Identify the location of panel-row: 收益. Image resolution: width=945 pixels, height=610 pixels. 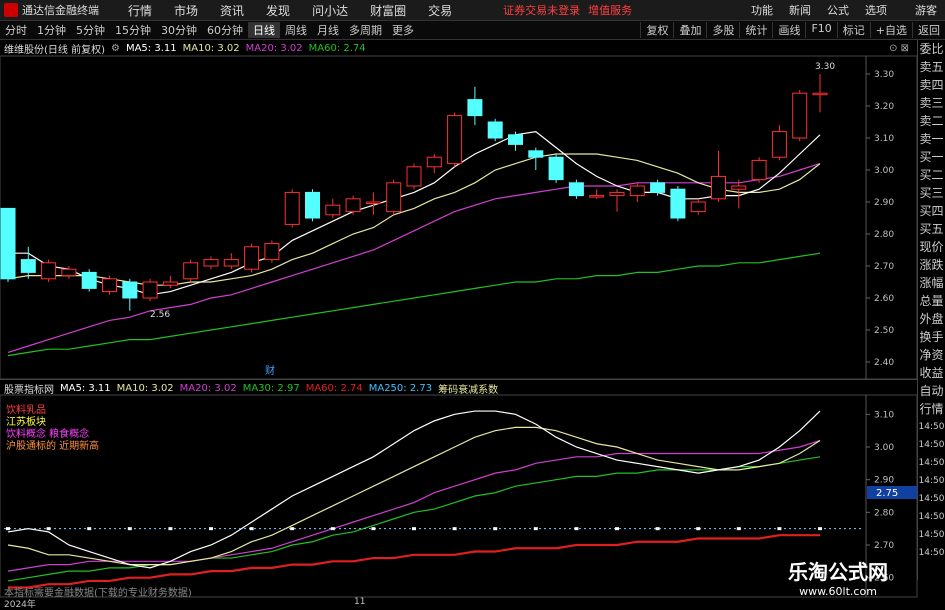
(931, 373).